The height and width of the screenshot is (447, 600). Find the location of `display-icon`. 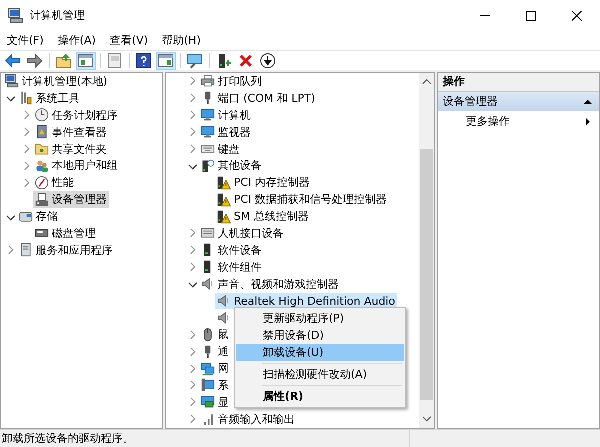

display-icon is located at coordinates (208, 402).